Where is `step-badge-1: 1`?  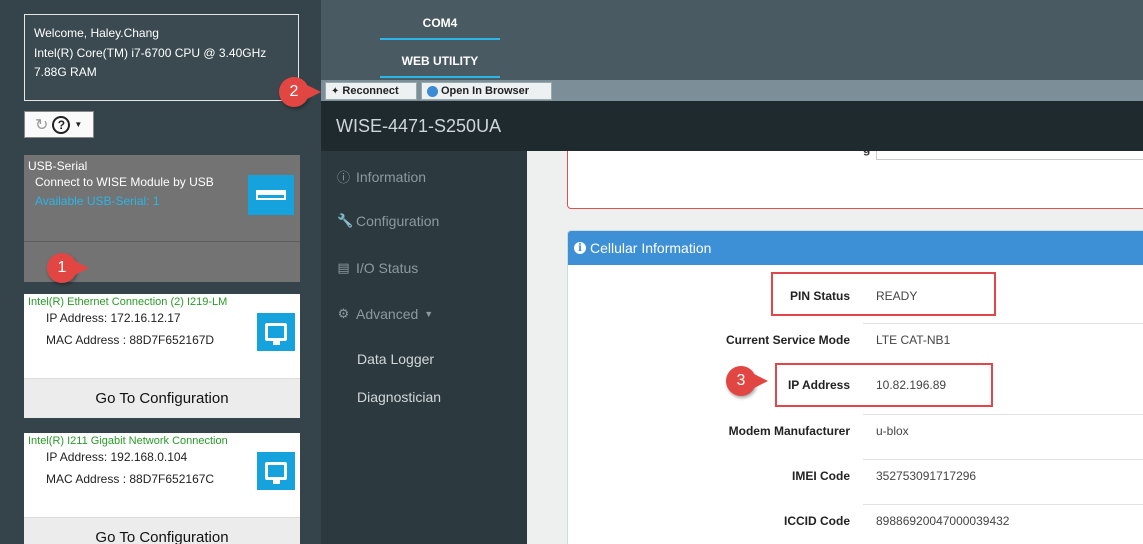
step-badge-1: 1 is located at coordinates (68, 268).